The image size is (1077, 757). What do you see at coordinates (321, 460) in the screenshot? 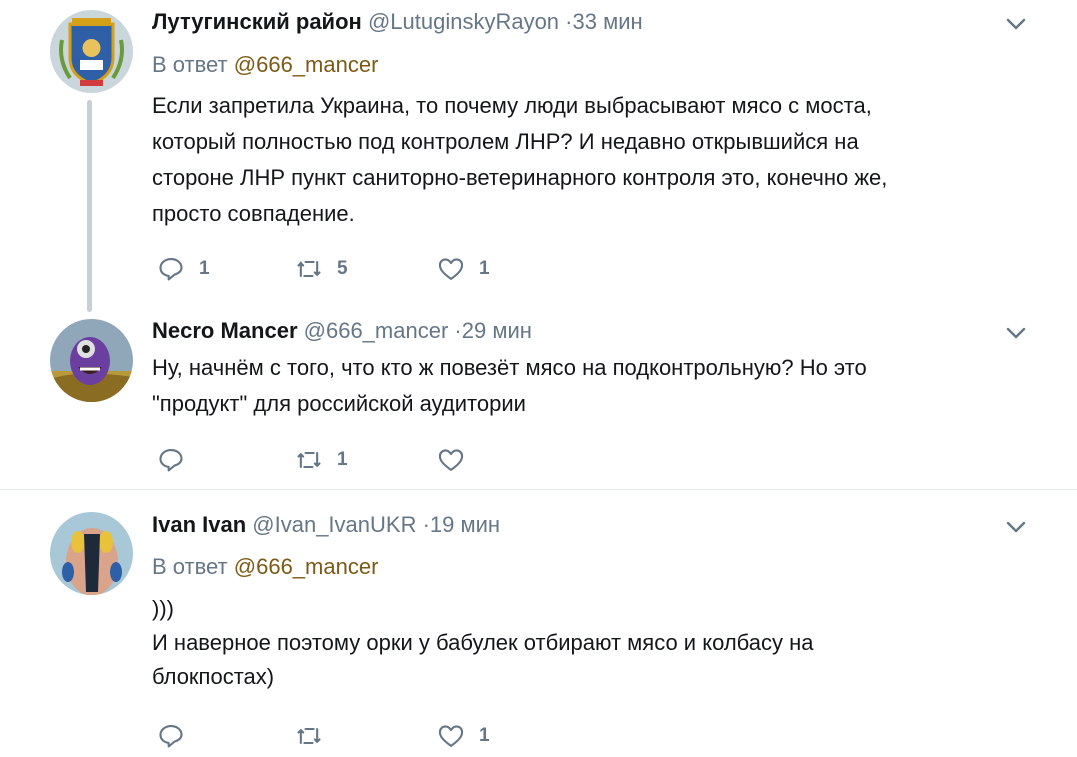
I see `retweet-button: 1` at bounding box center [321, 460].